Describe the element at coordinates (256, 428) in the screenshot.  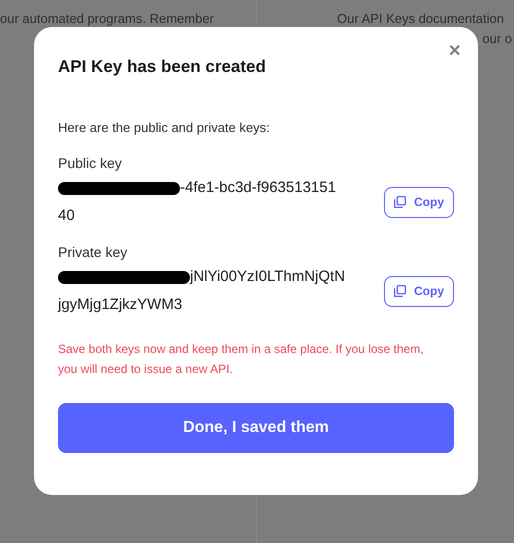
I see `done-button: Done, I saved them` at that location.